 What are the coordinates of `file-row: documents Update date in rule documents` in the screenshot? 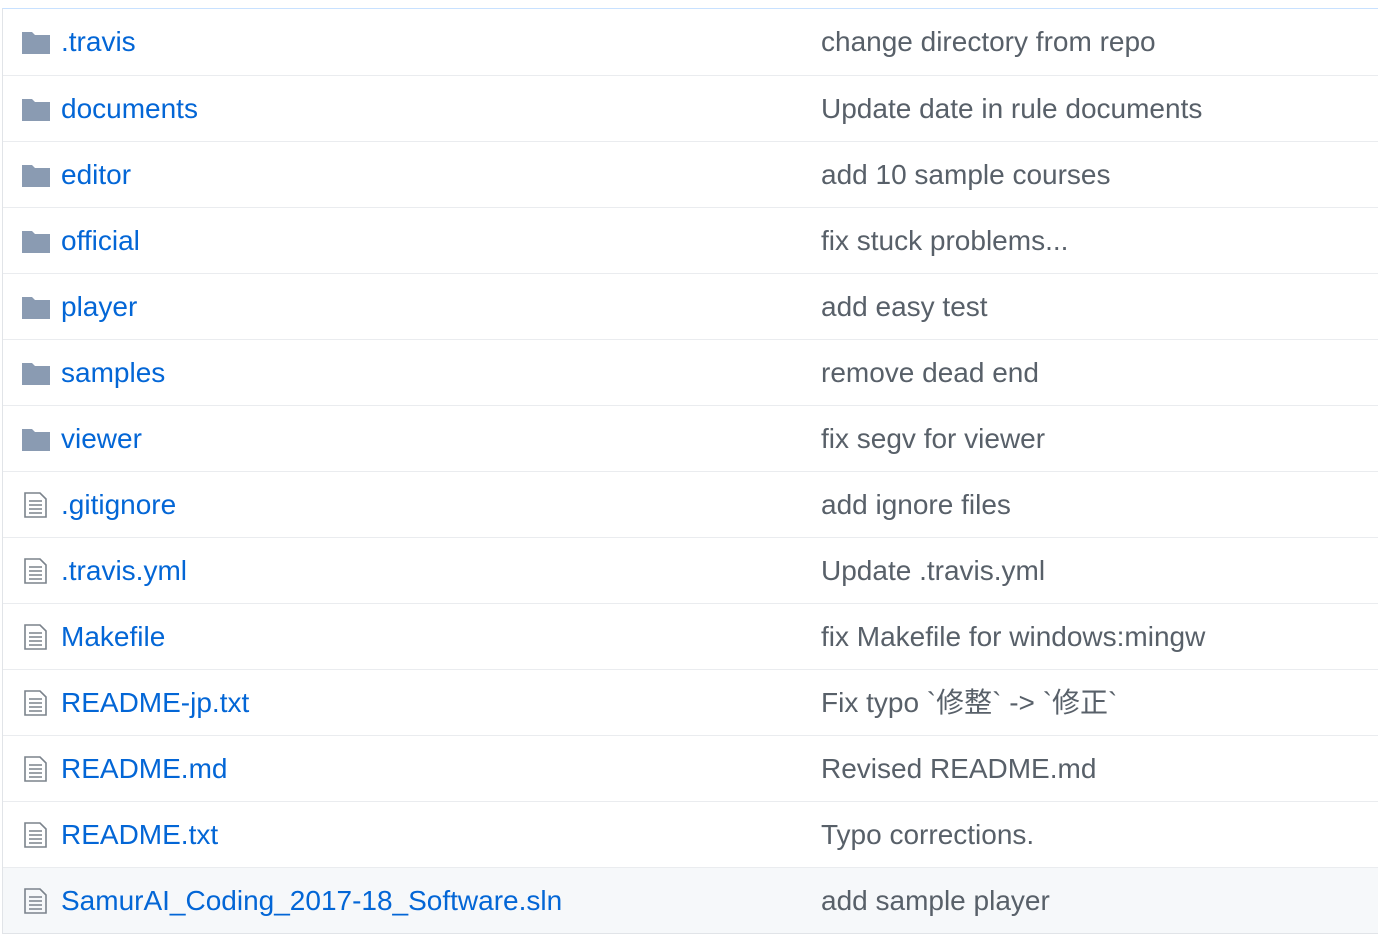 It's located at (690, 108).